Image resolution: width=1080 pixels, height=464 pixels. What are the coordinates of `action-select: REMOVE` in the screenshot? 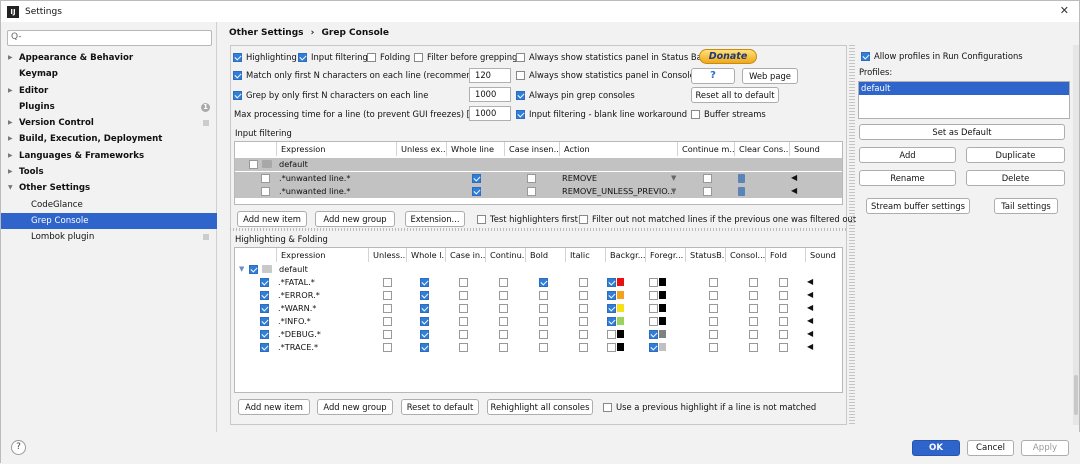 It's located at (577, 178).